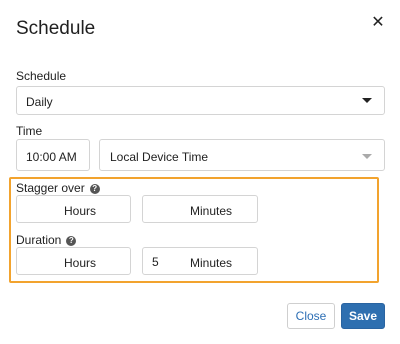  What do you see at coordinates (80, 263) in the screenshot?
I see `duration-hours-suffix: Hours` at bounding box center [80, 263].